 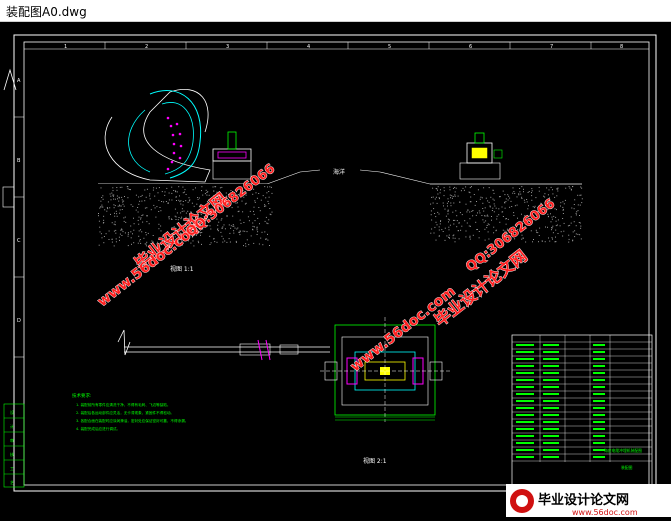 I want to click on stamp-1: 设, so click(x=12, y=412).